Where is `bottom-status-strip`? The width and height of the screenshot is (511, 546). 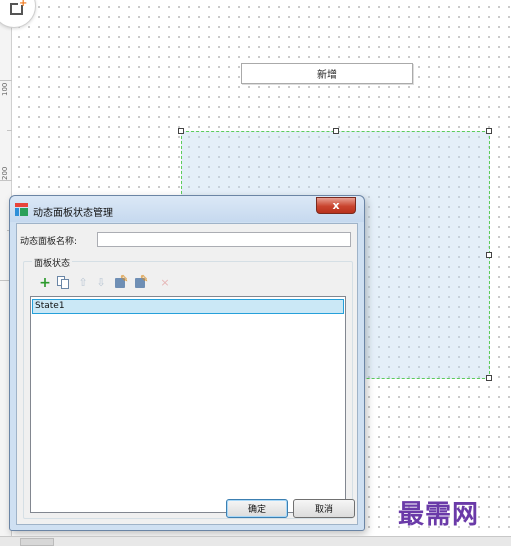 bottom-status-strip is located at coordinates (255, 541).